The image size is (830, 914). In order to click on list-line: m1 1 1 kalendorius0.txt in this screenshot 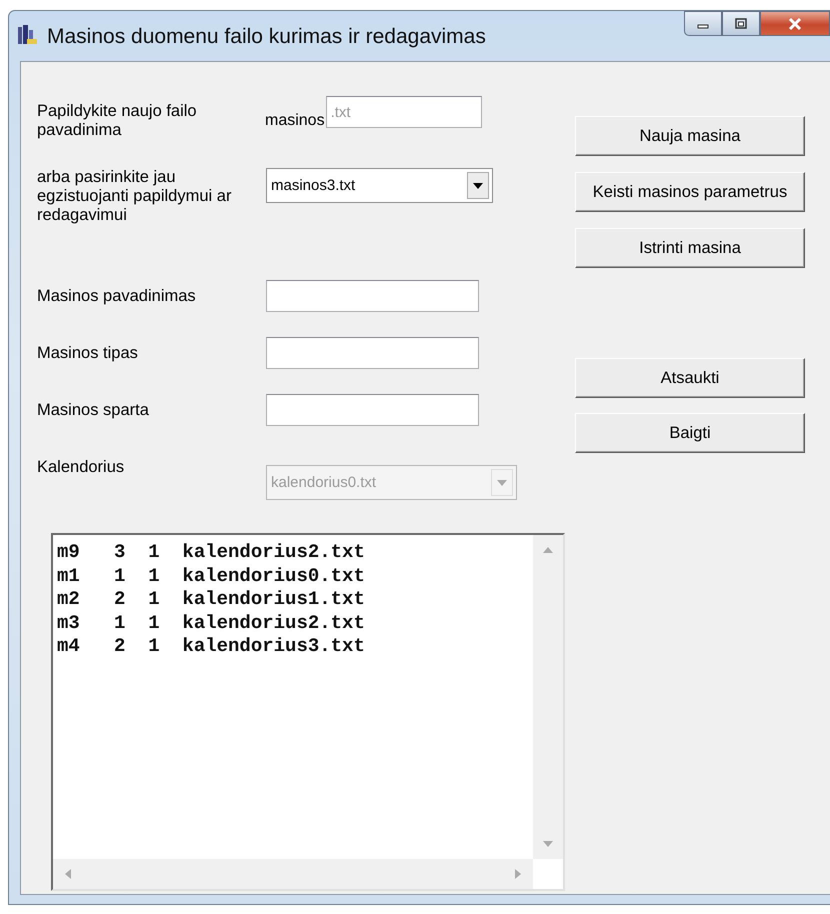, I will do `click(211, 576)`.